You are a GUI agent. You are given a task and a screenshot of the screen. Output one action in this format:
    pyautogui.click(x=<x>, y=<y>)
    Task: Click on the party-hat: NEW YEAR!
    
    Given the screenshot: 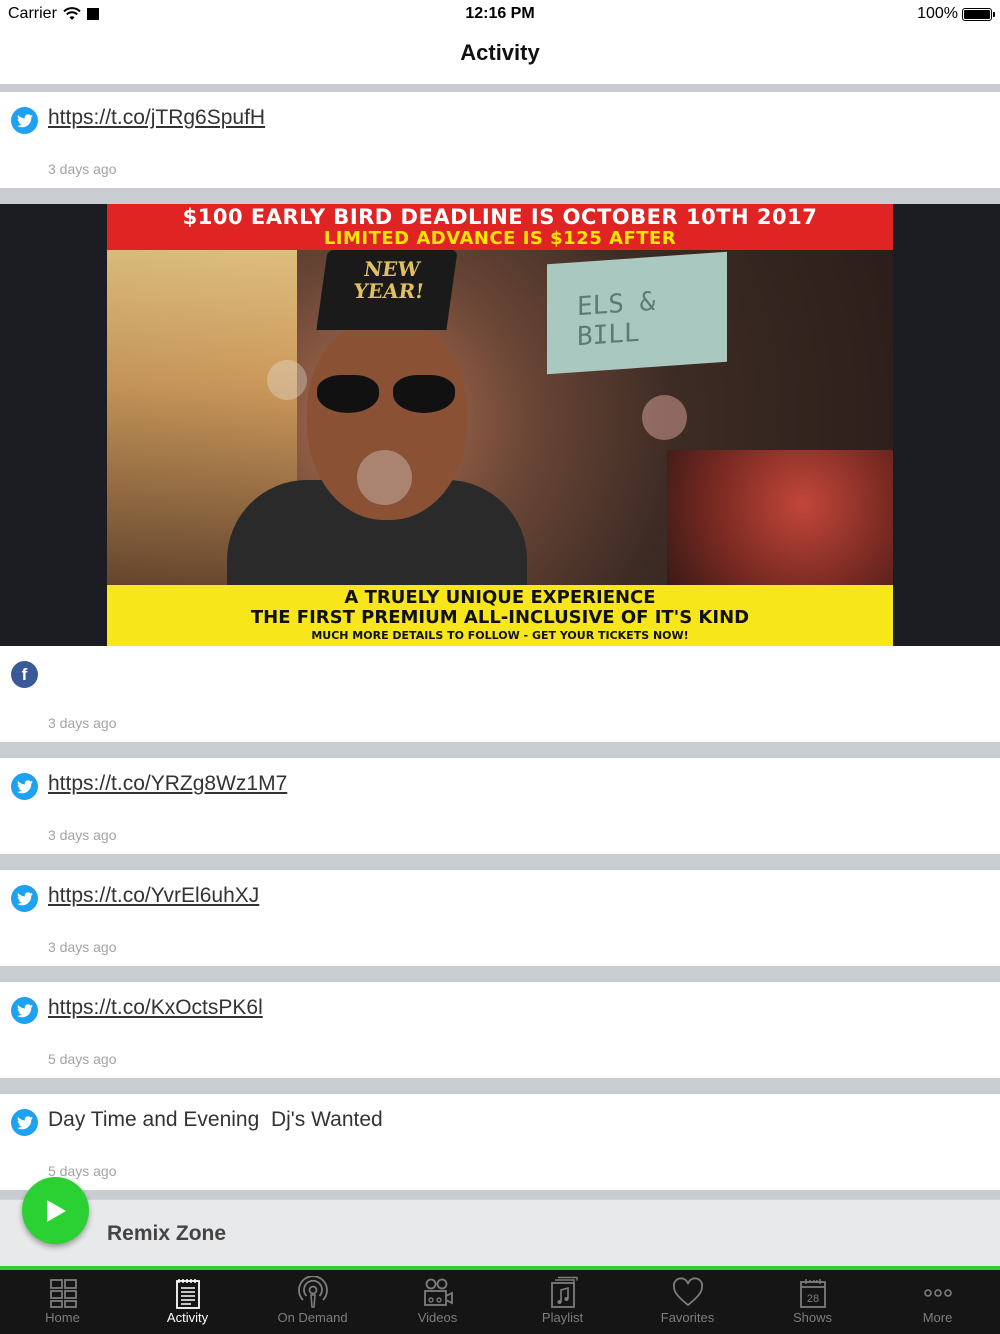 What is the action you would take?
    pyautogui.click(x=387, y=290)
    